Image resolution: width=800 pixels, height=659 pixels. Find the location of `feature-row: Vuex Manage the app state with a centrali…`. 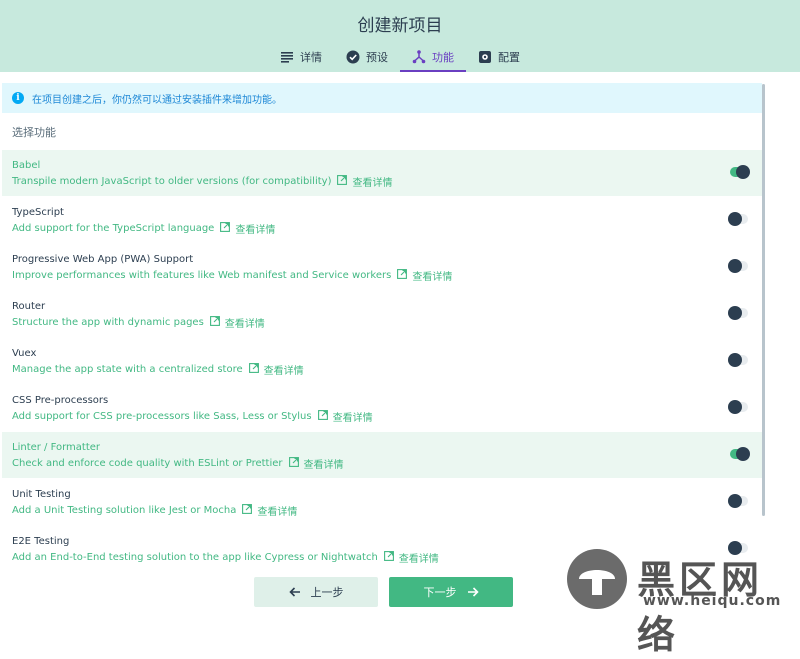

feature-row: Vuex Manage the app state with a centrali… is located at coordinates (382, 361).